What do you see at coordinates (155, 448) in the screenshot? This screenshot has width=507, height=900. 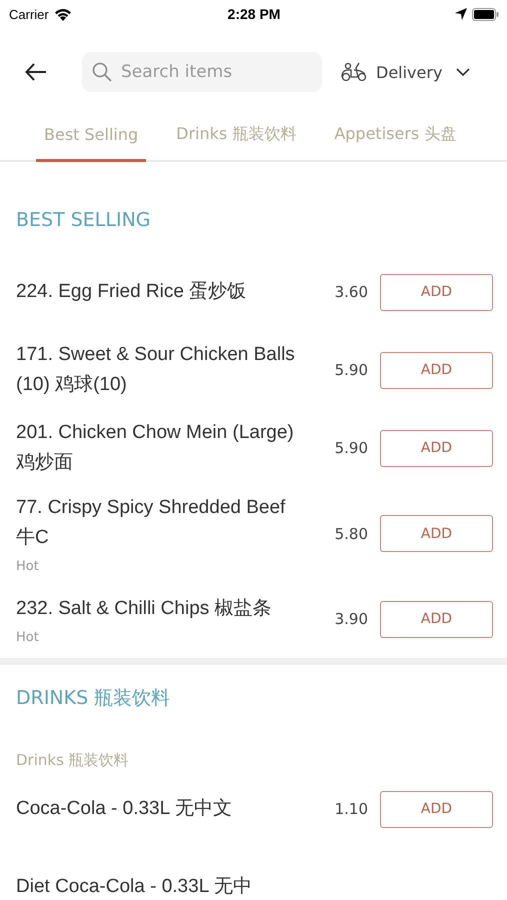 I see `item-name: 201. Chicken Chow Mein (Large) 鸡炒面` at bounding box center [155, 448].